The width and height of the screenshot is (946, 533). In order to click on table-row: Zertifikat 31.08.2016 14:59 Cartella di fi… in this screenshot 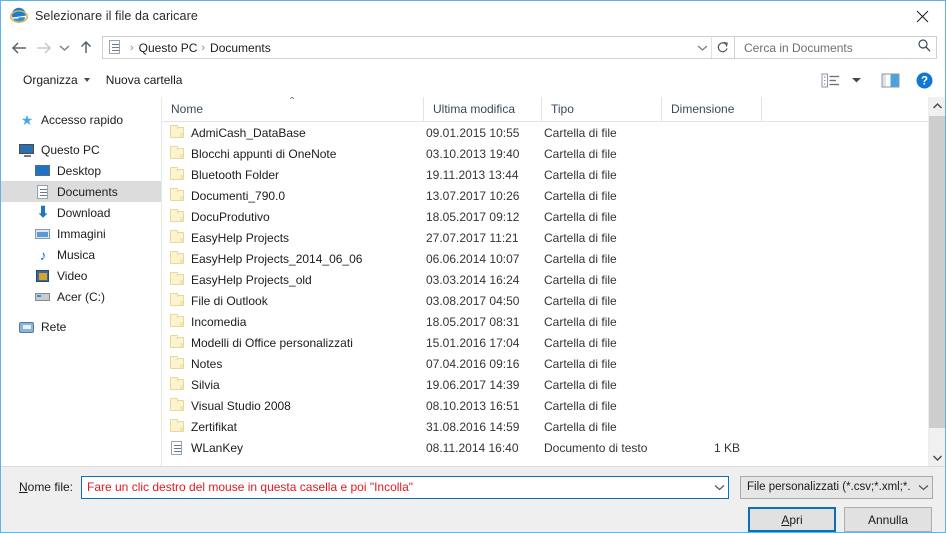, I will do `click(545, 426)`.